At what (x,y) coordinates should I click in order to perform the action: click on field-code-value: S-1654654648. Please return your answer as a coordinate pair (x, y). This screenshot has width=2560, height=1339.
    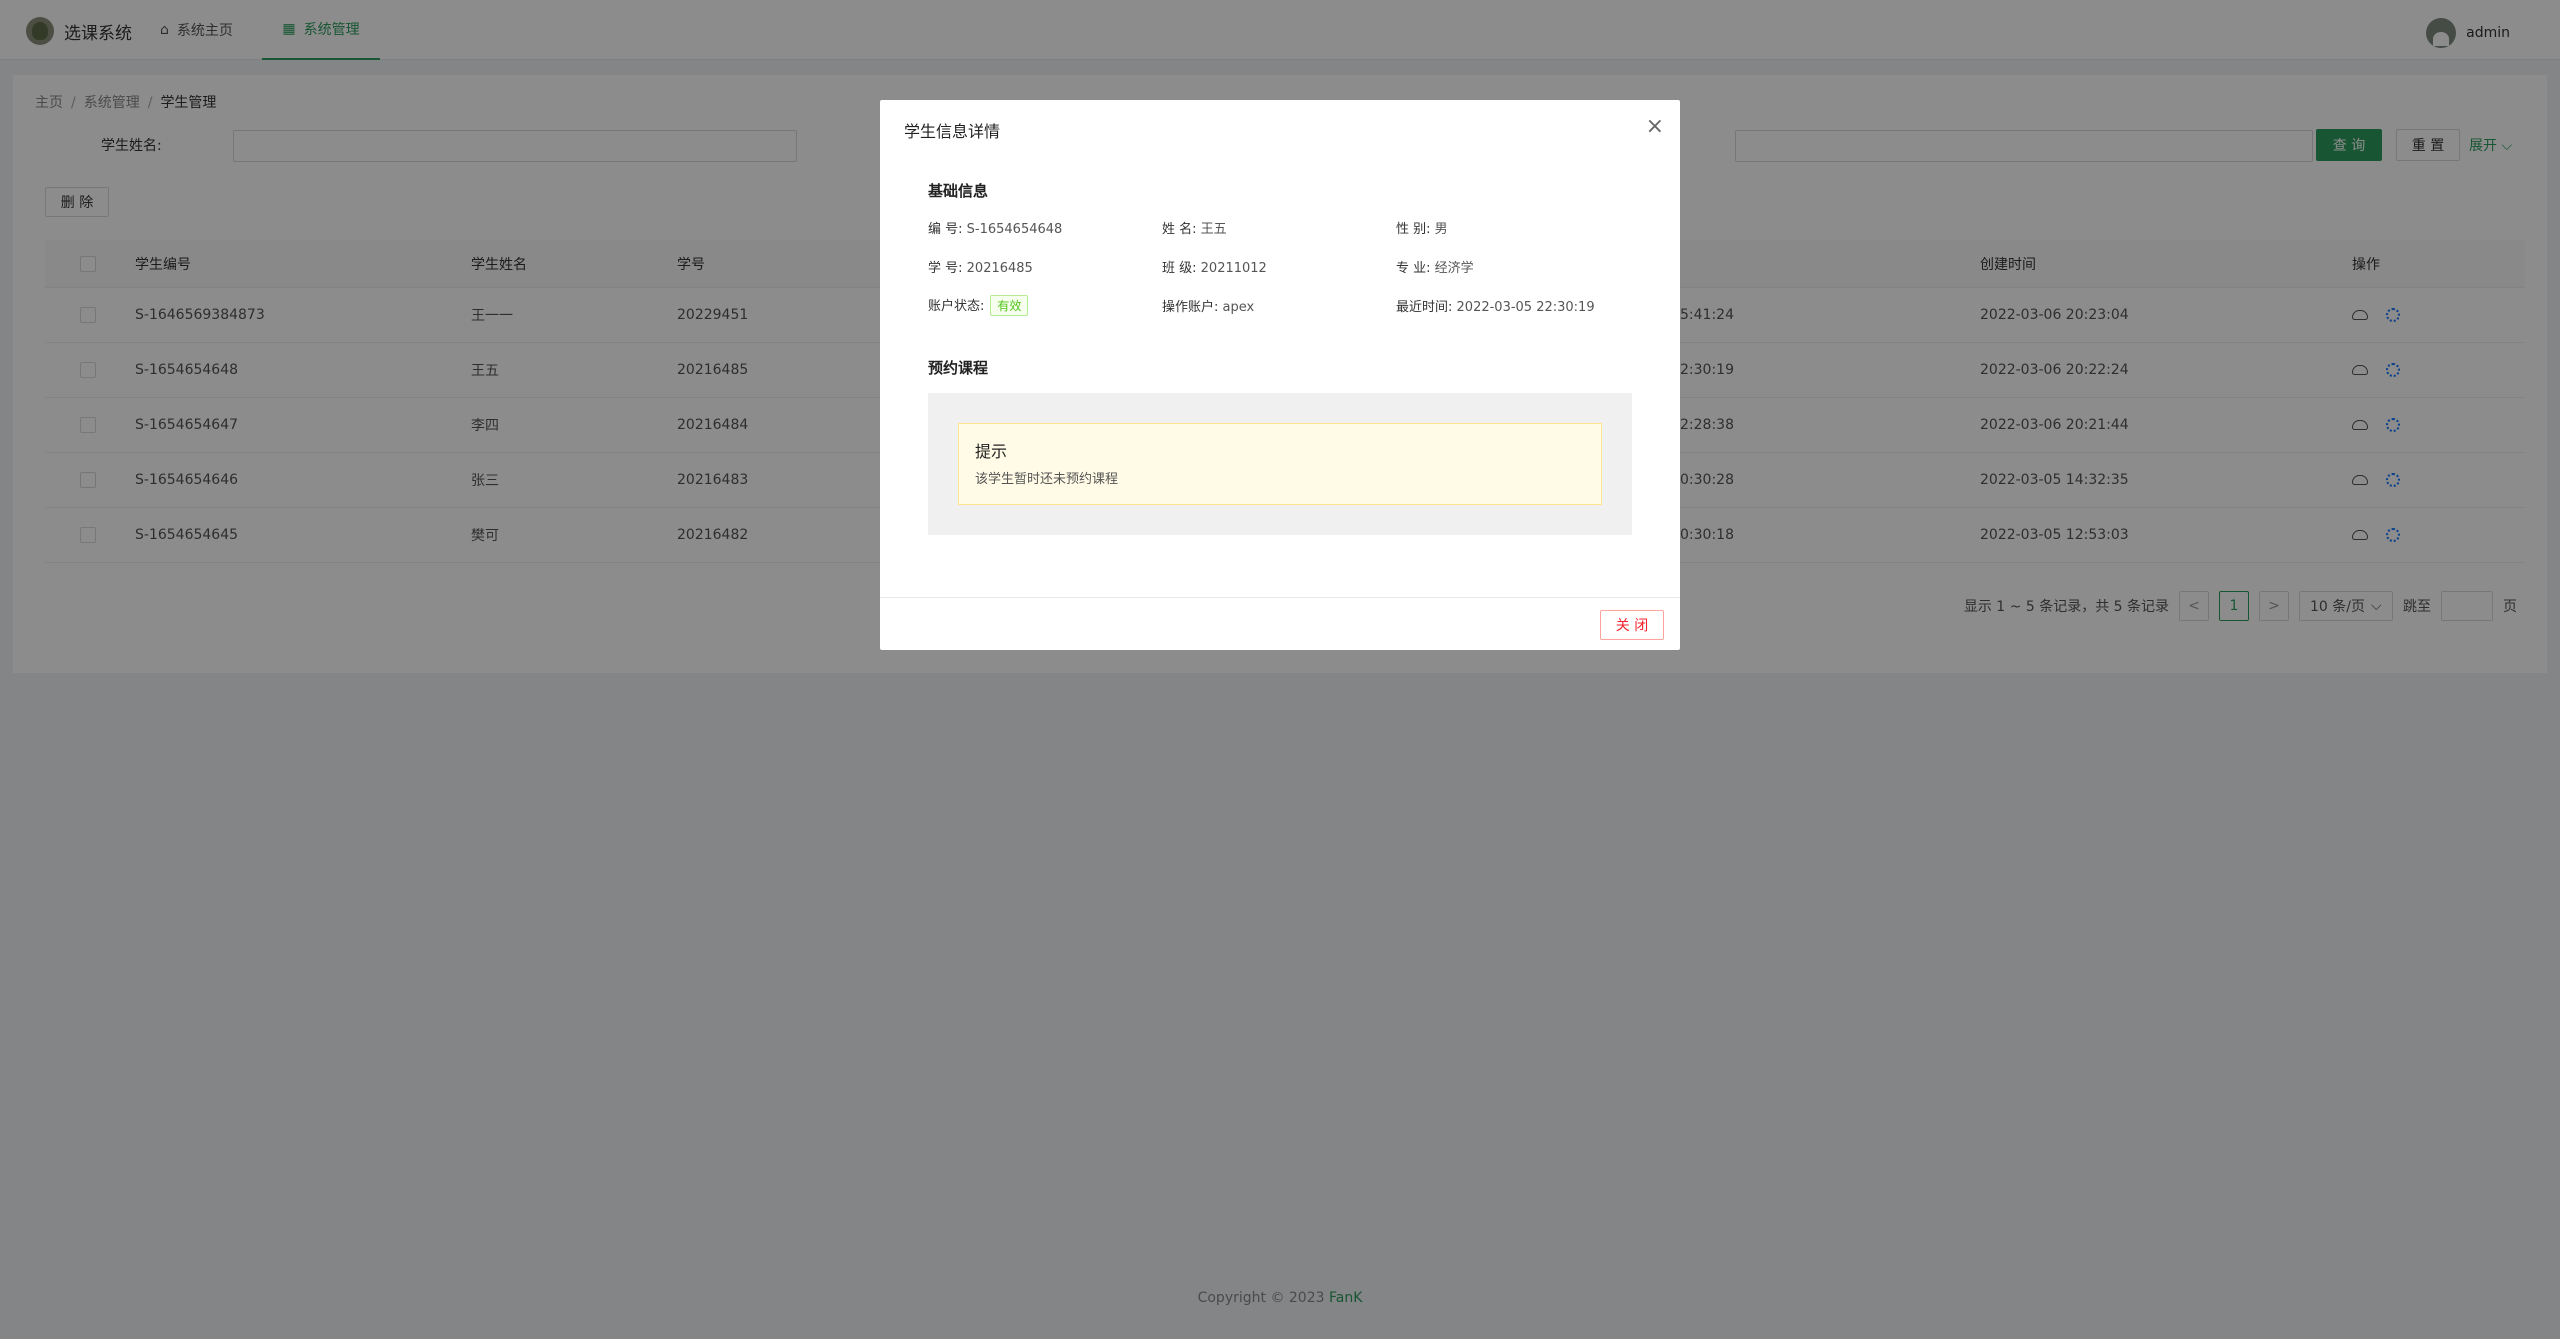
    Looking at the image, I should click on (1014, 229).